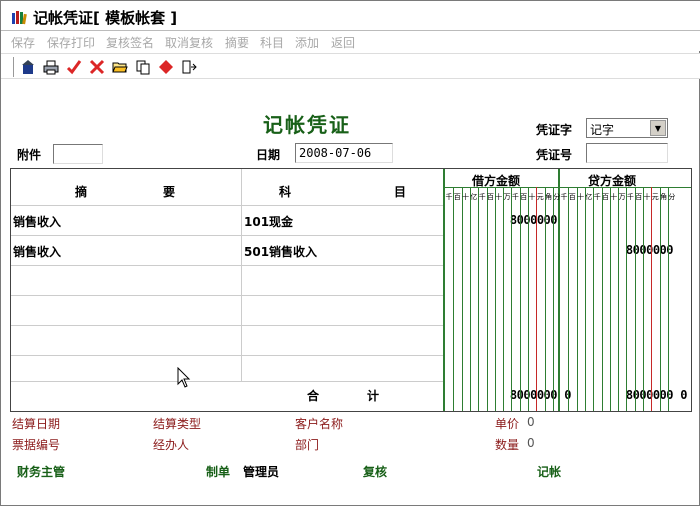 This screenshot has height=506, width=700. What do you see at coordinates (81, 192) in the screenshot?
I see `header-summary-char1: 摘` at bounding box center [81, 192].